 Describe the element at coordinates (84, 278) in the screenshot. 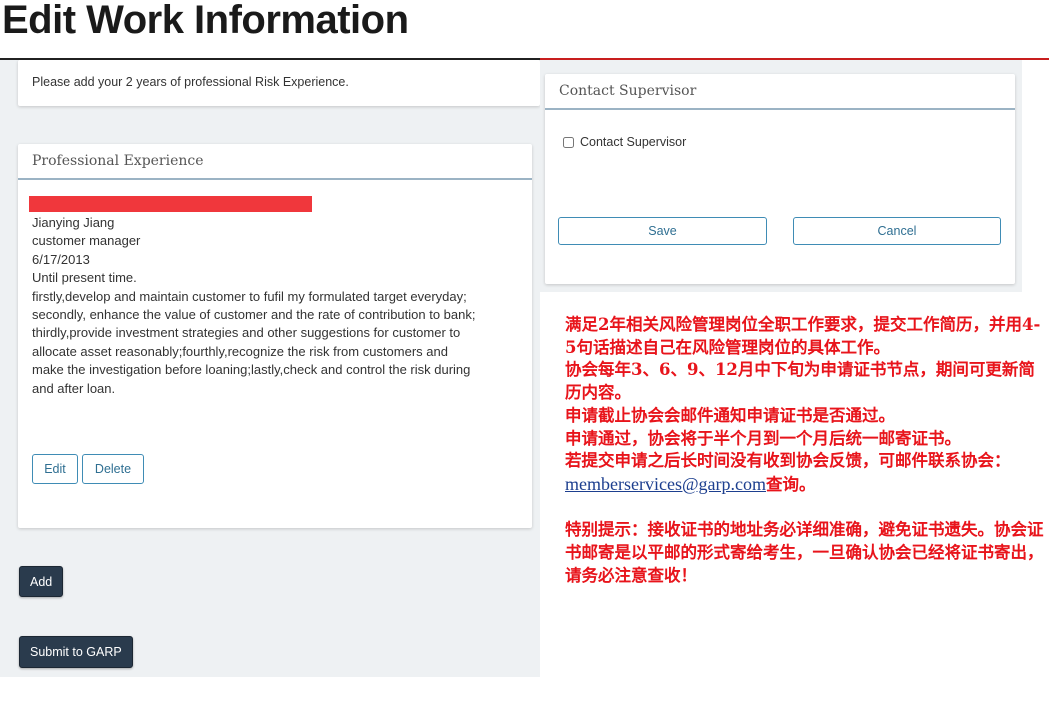

I see `experience-end-date: Until present time.` at that location.